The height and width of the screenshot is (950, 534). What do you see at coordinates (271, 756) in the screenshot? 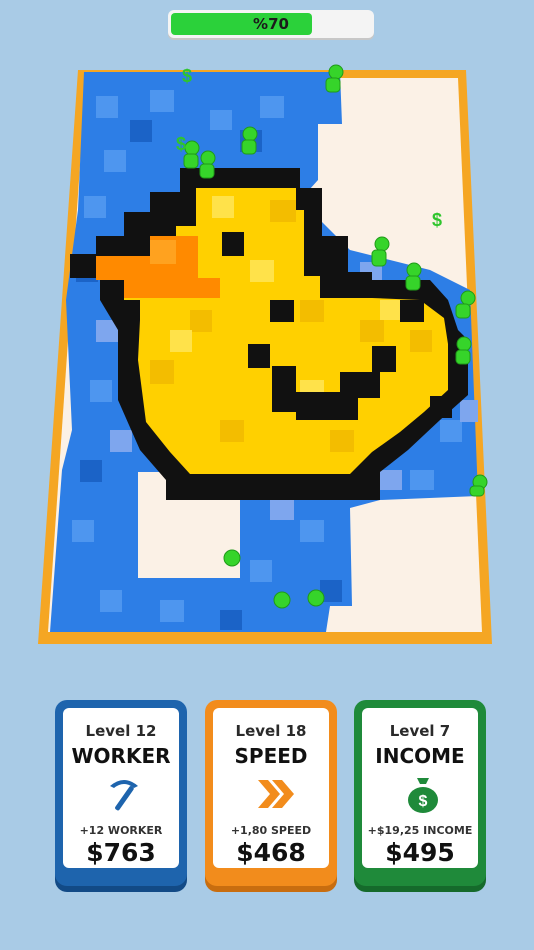
I see `speed-title: SPEED` at bounding box center [271, 756].